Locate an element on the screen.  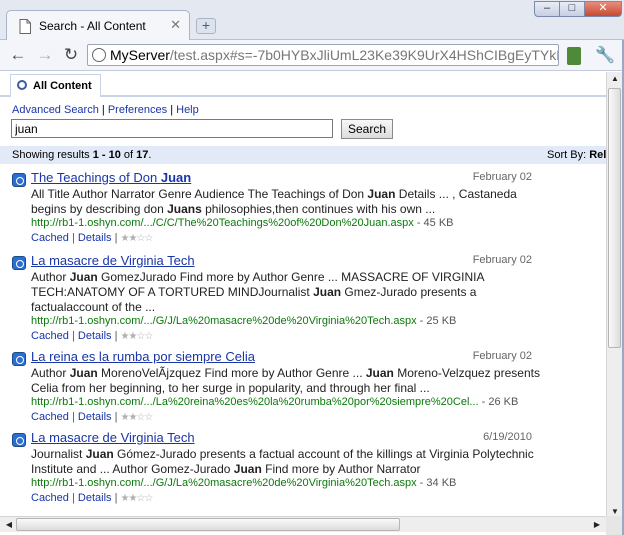
minimize-button: – is located at coordinates (547, 9).